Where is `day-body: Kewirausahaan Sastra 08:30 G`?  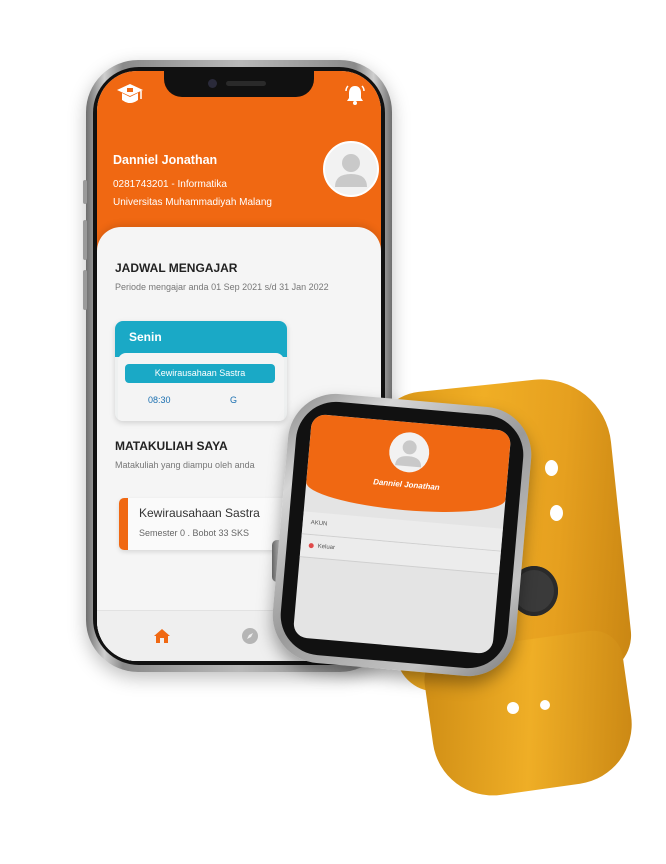
day-body: Kewirausahaan Sastra 08:30 G is located at coordinates (201, 387).